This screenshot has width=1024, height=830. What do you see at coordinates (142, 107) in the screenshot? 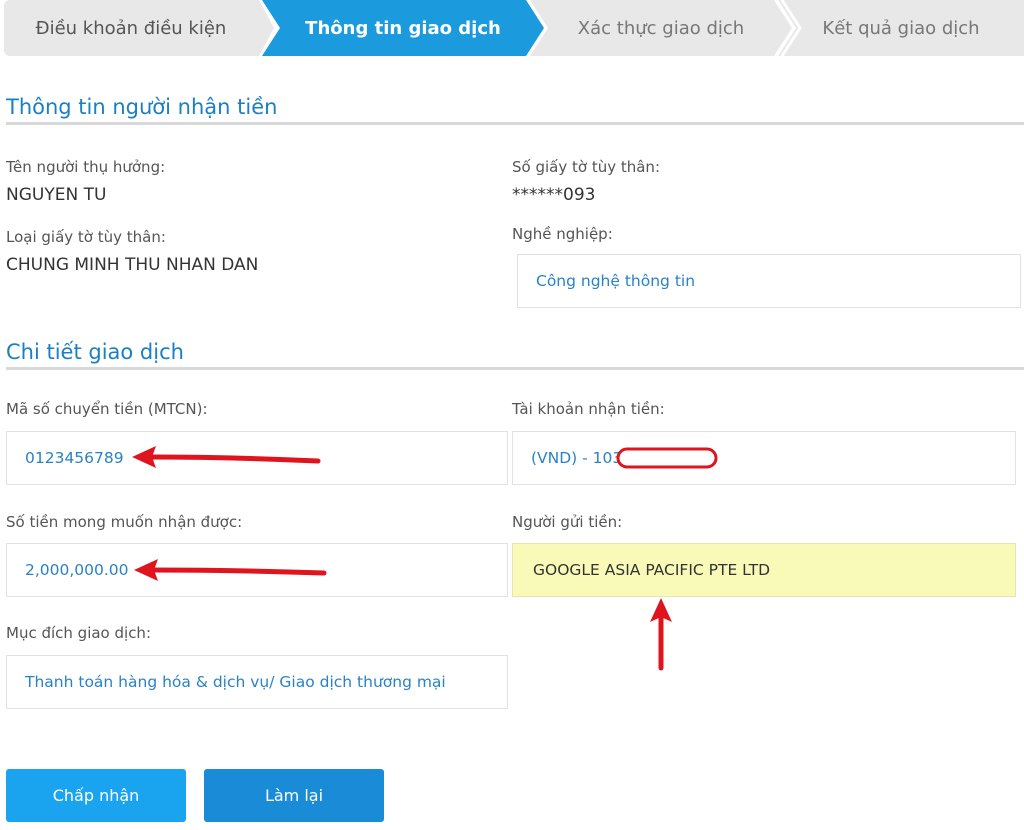
I see `recipient-section-title: Thông tin người nhận tiền` at bounding box center [142, 107].